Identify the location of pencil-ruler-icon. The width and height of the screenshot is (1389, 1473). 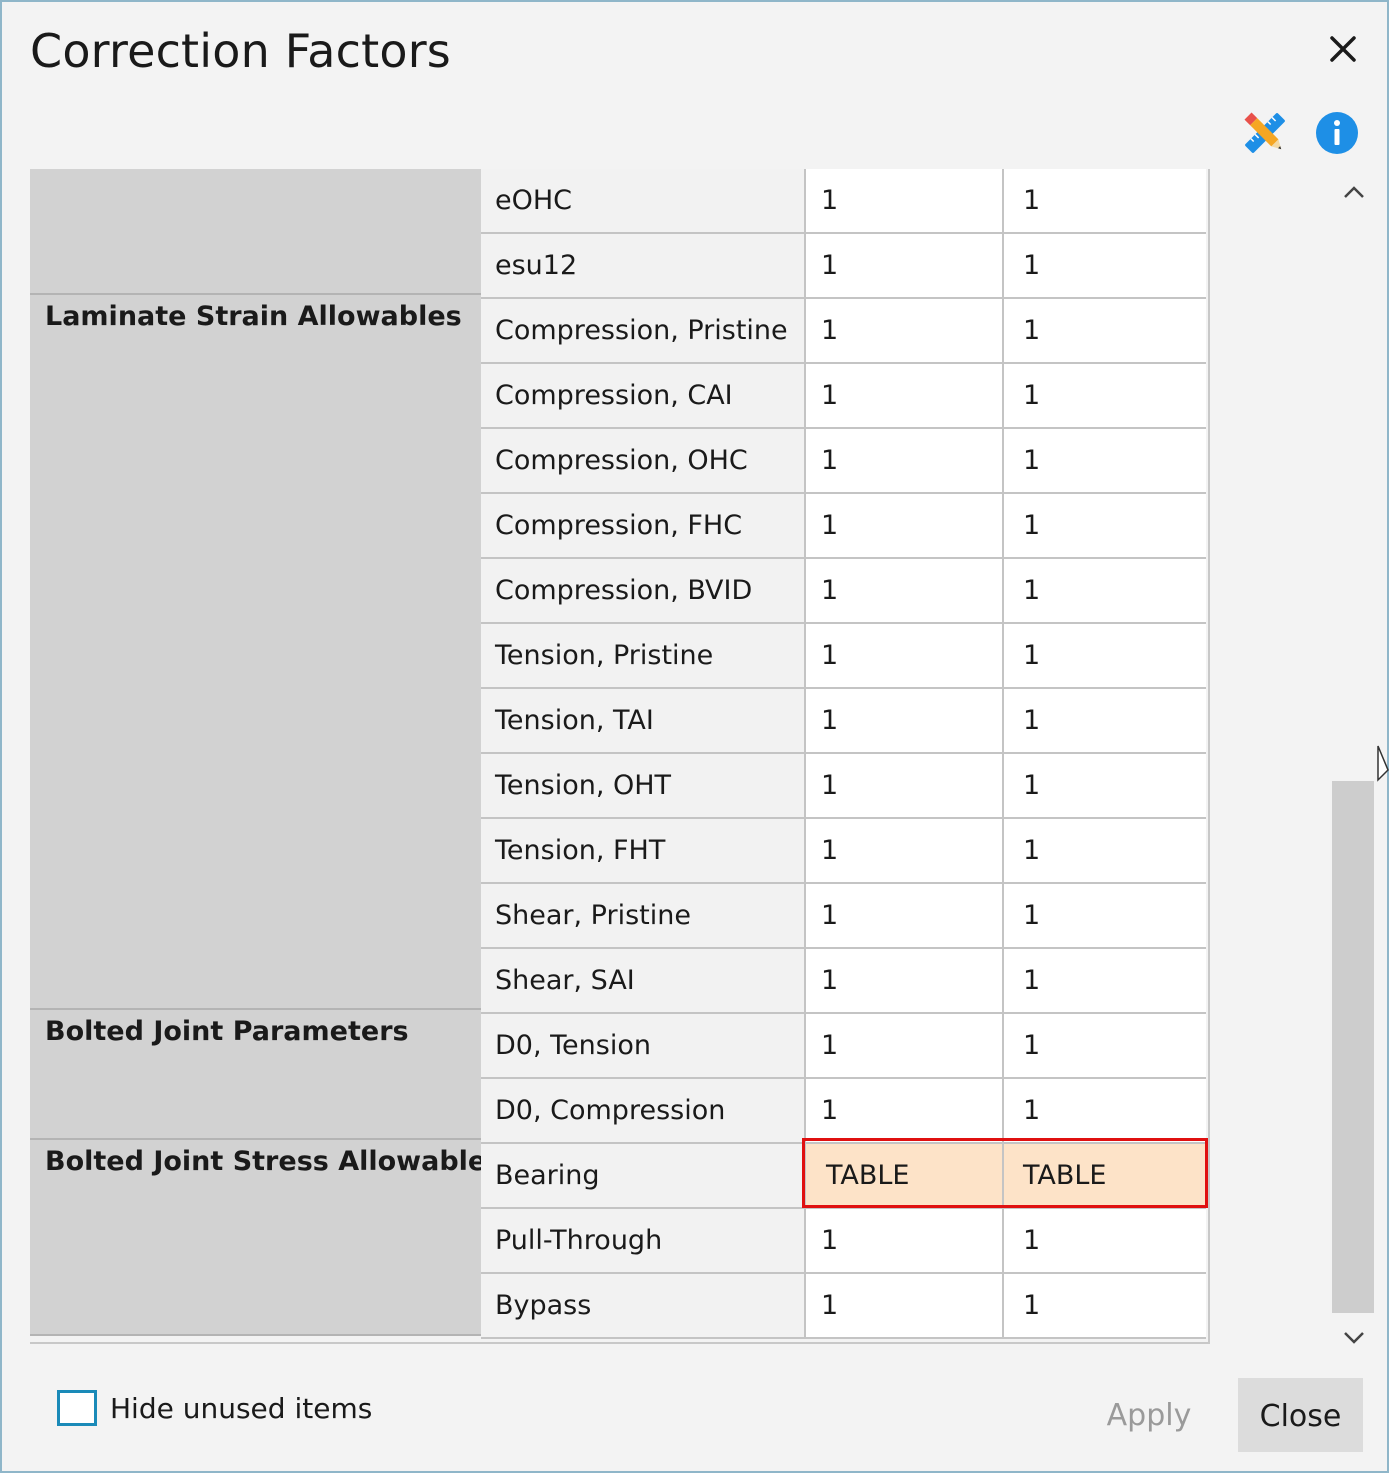
(1265, 133).